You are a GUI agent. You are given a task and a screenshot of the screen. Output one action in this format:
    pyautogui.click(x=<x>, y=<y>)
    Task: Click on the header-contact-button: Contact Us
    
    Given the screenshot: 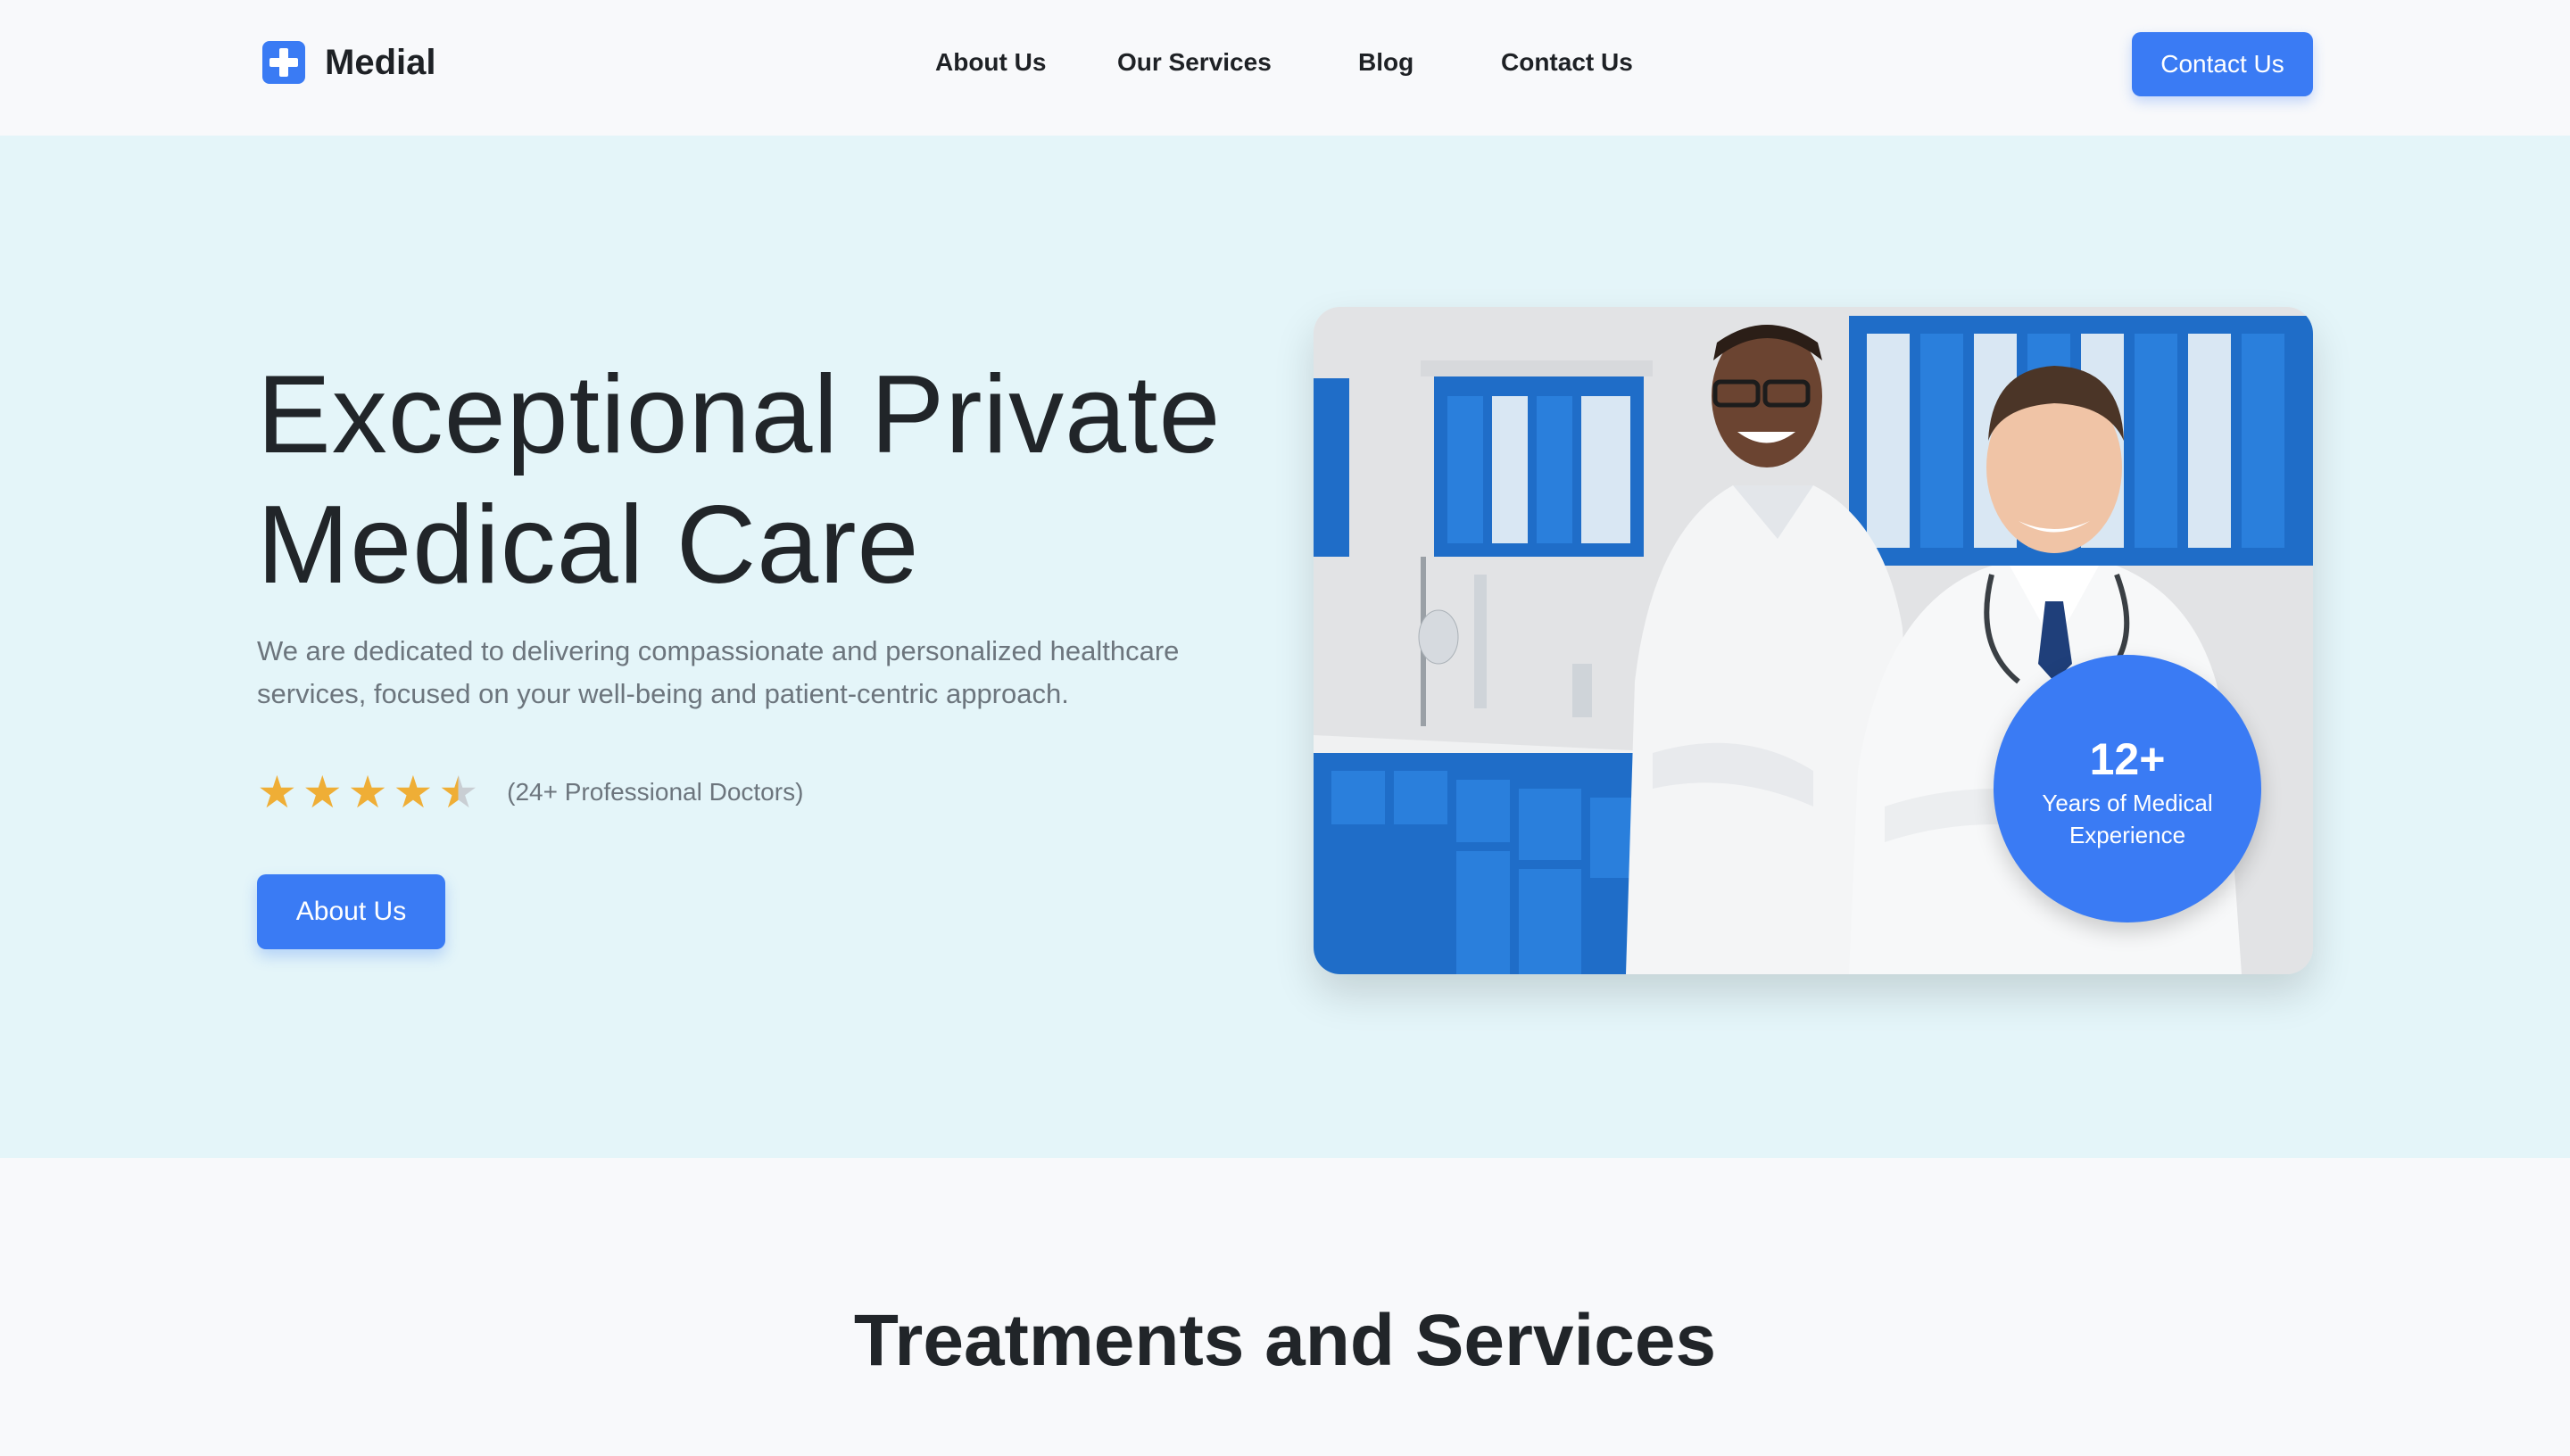 What is the action you would take?
    pyautogui.click(x=2222, y=64)
    